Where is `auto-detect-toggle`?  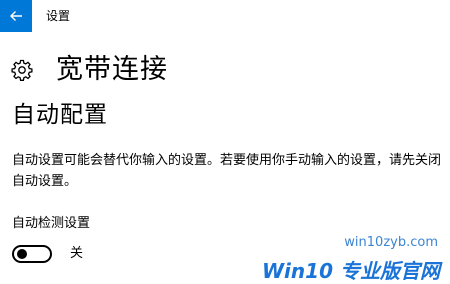 auto-detect-toggle is located at coordinates (32, 254).